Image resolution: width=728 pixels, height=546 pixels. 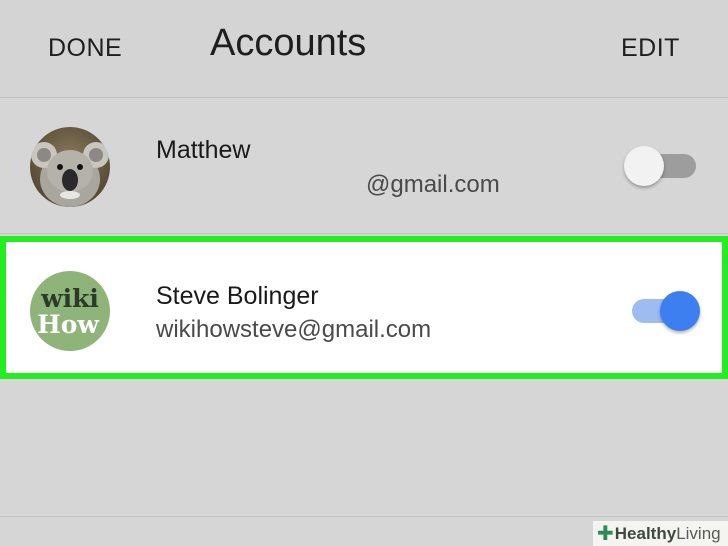 I want to click on plus-icon: ✚, so click(x=605, y=534).